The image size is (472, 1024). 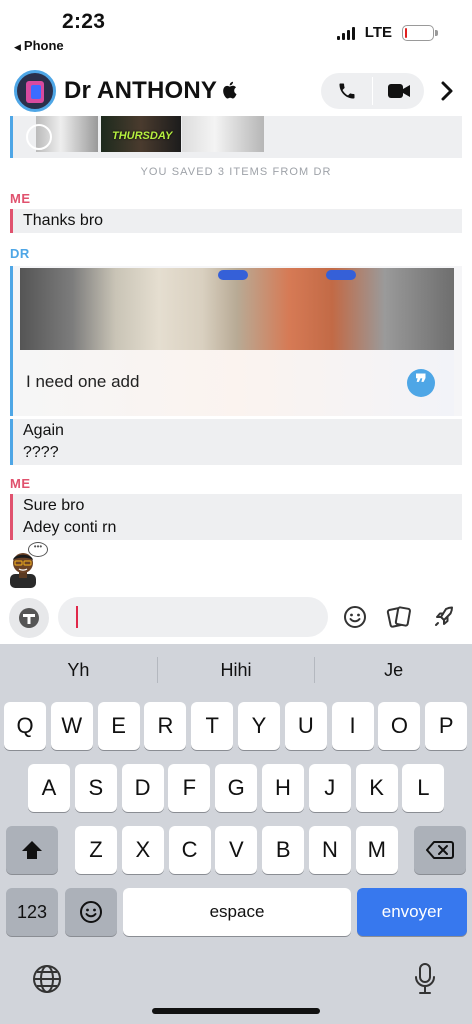 What do you see at coordinates (38, 549) in the screenshot?
I see `typing-bubble: •••` at bounding box center [38, 549].